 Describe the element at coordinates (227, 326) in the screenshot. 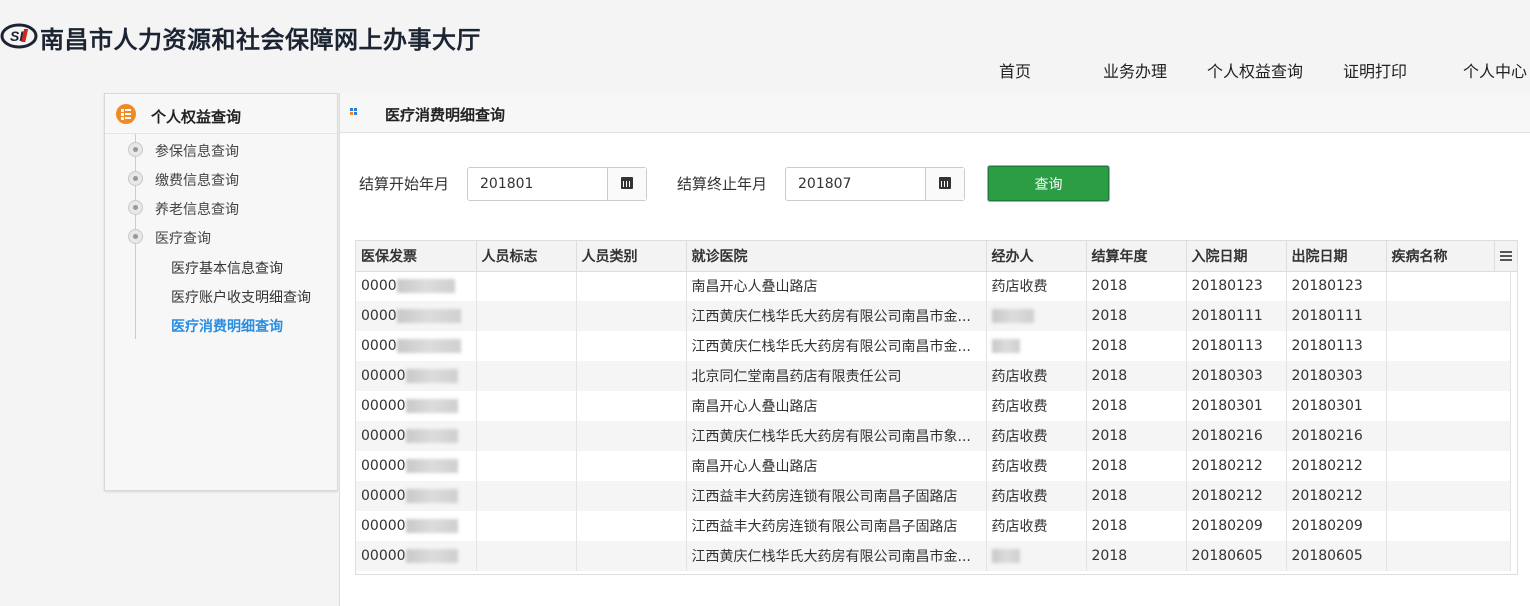

I see `sidebar-sub-medical-consumption: 医疗消费明细查询` at that location.